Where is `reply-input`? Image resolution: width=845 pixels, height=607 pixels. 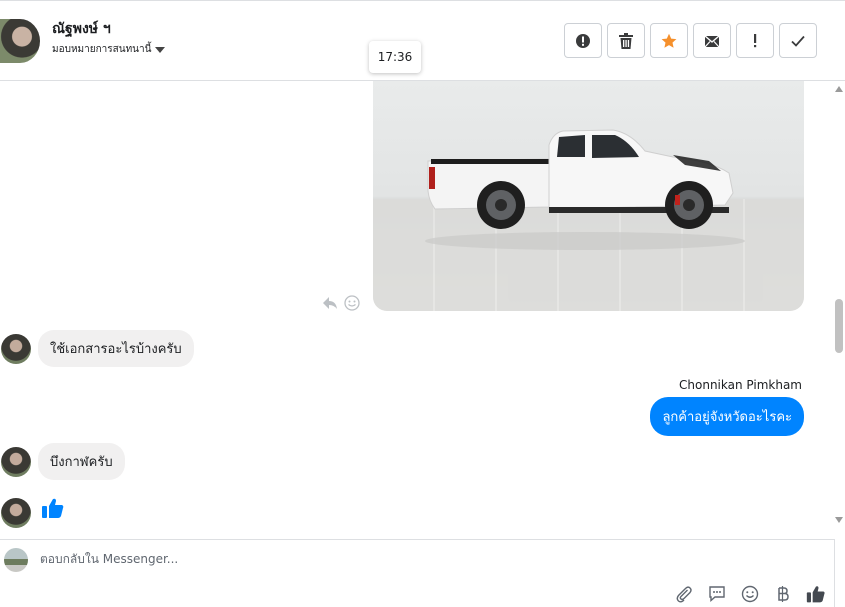
reply-input is located at coordinates (390, 559).